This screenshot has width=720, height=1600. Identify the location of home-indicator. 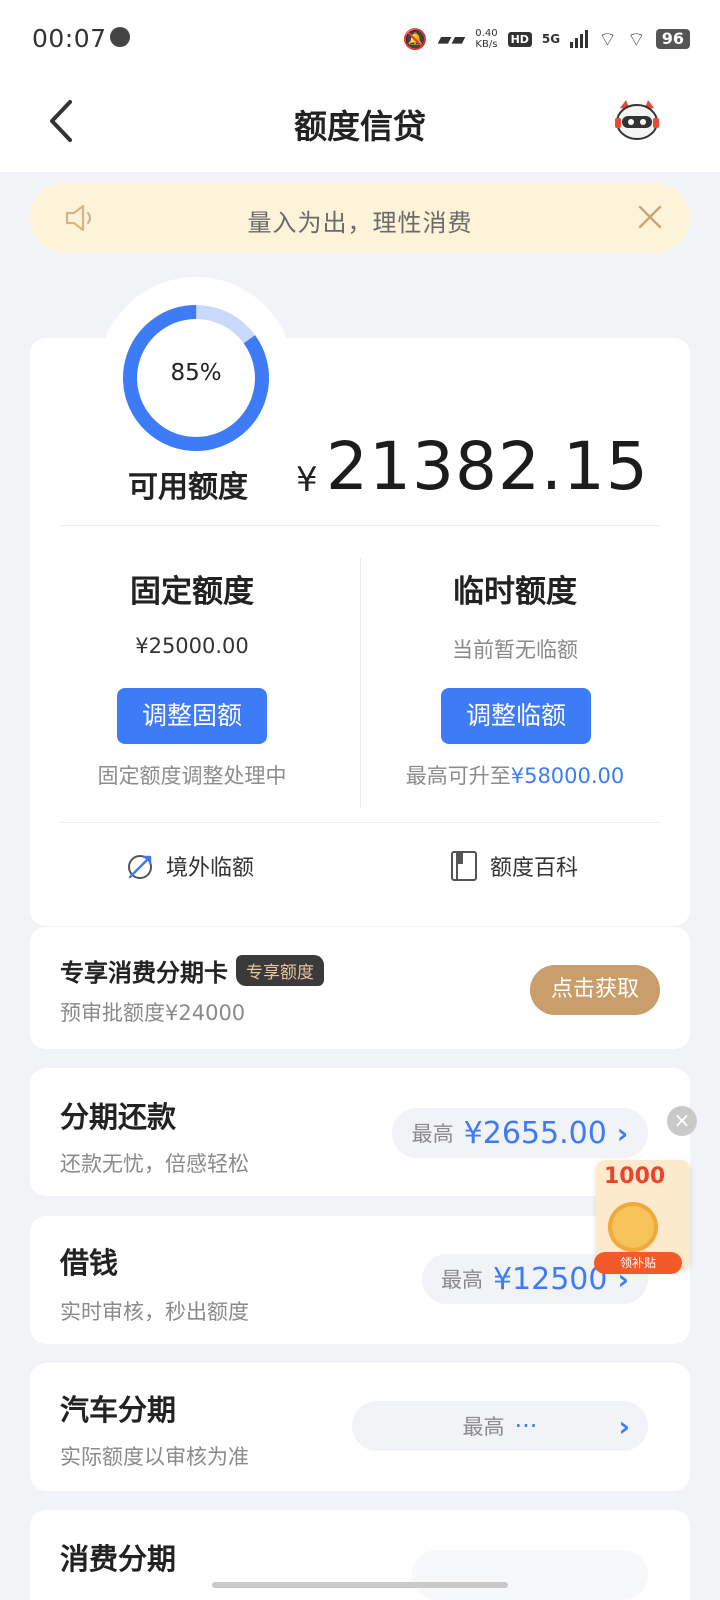
(360, 1585).